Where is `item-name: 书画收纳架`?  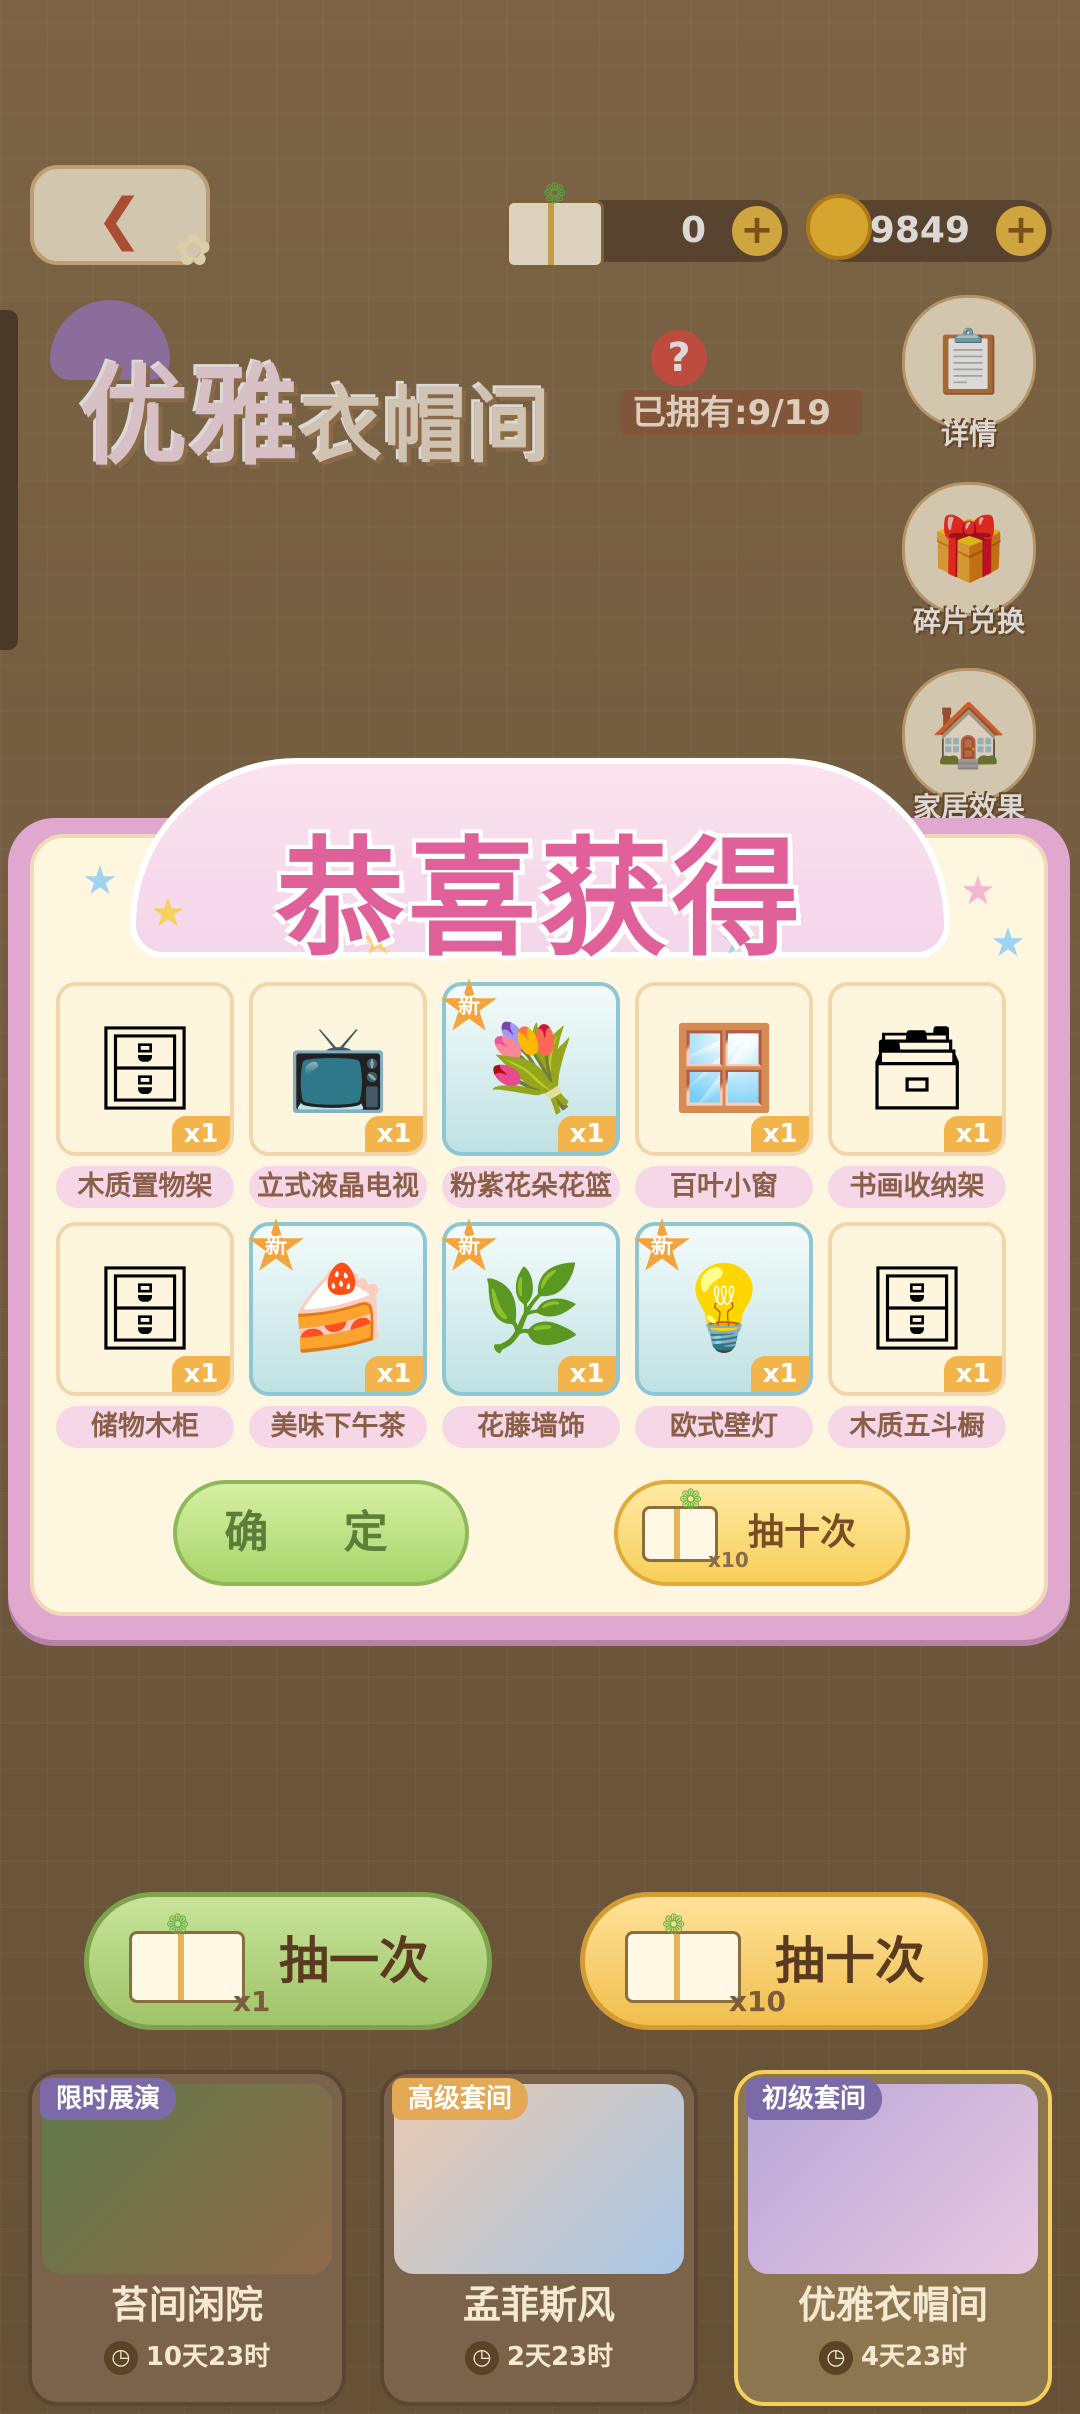
item-name: 书画收纳架 is located at coordinates (917, 1187).